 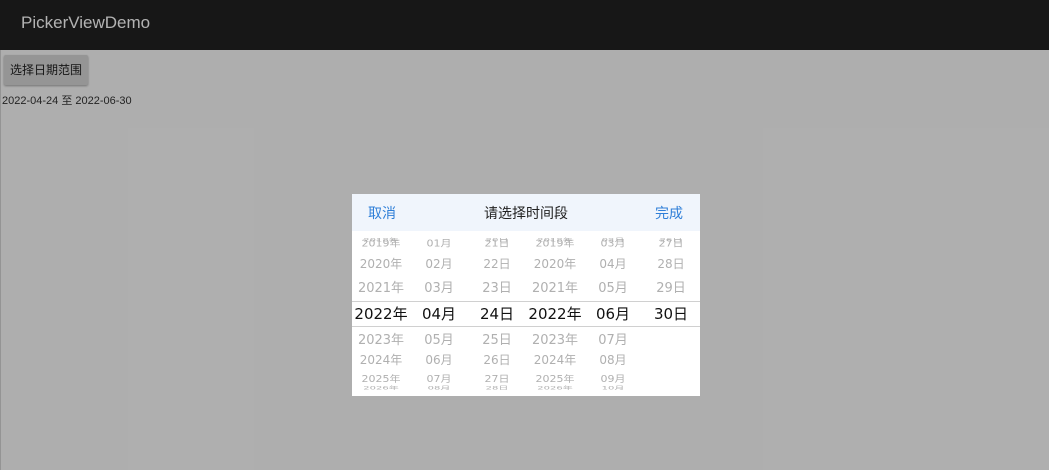 What do you see at coordinates (671, 243) in the screenshot?
I see `wheel-item: 27日` at bounding box center [671, 243].